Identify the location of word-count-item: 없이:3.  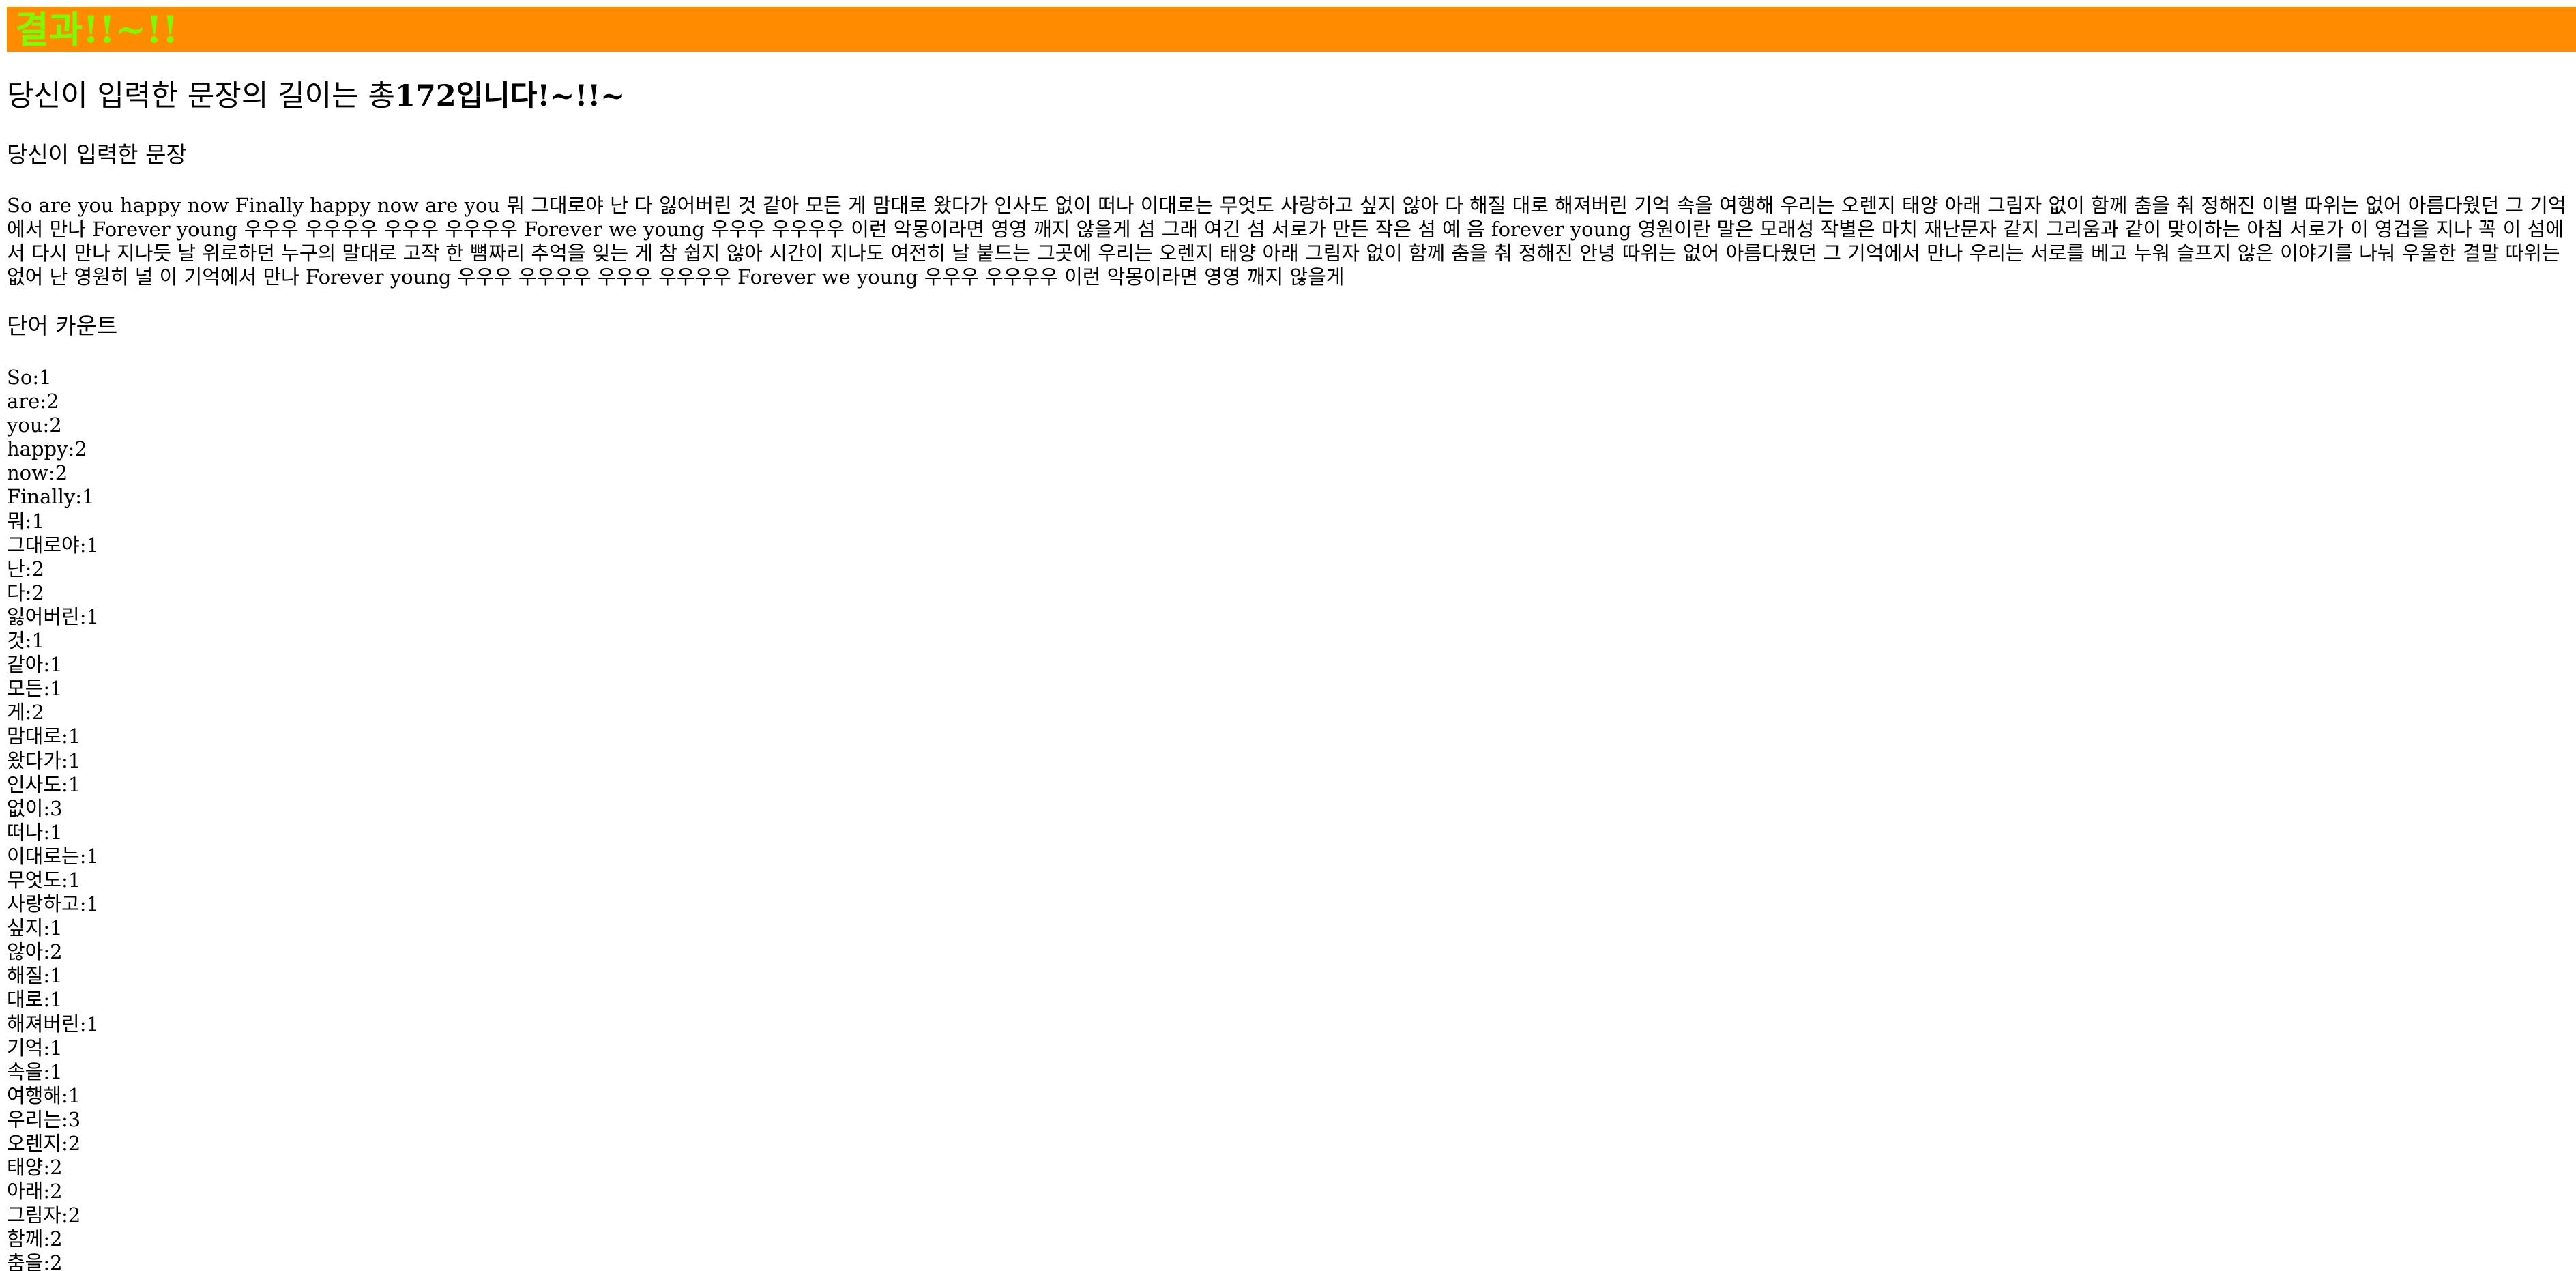
(35, 808).